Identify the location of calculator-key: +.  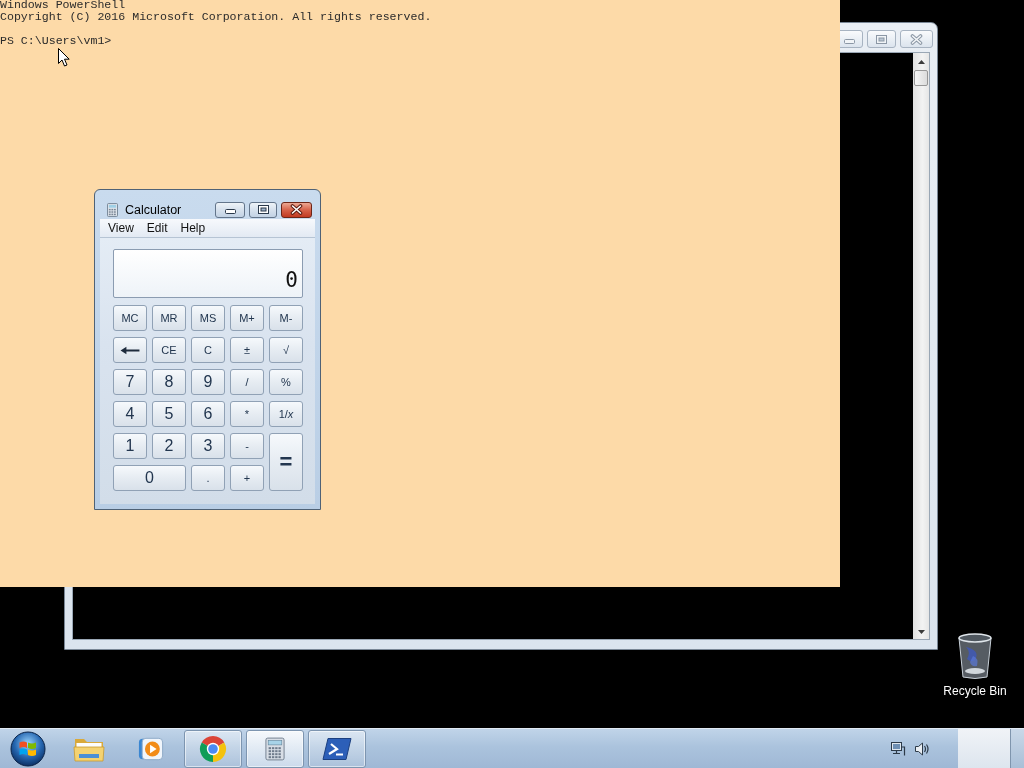
(247, 478).